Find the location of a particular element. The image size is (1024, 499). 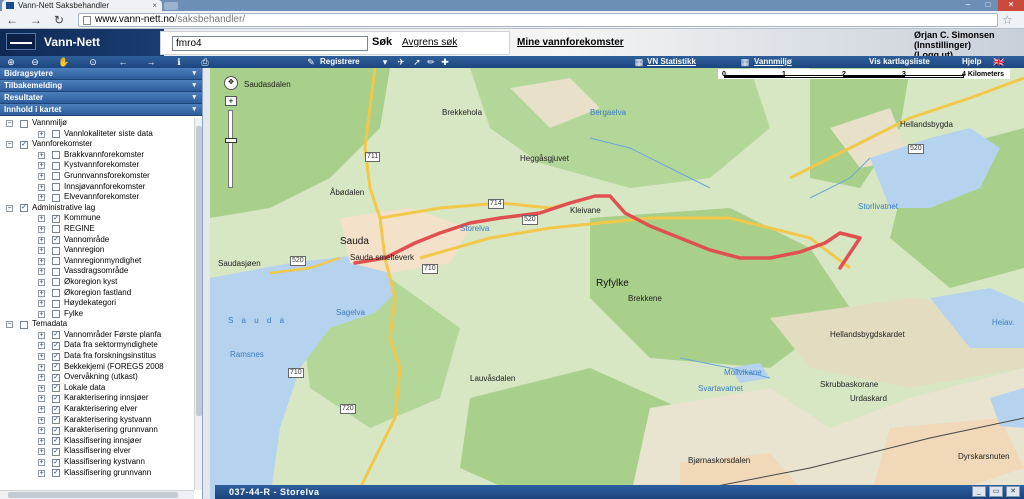

search-button: Søk is located at coordinates (382, 42).